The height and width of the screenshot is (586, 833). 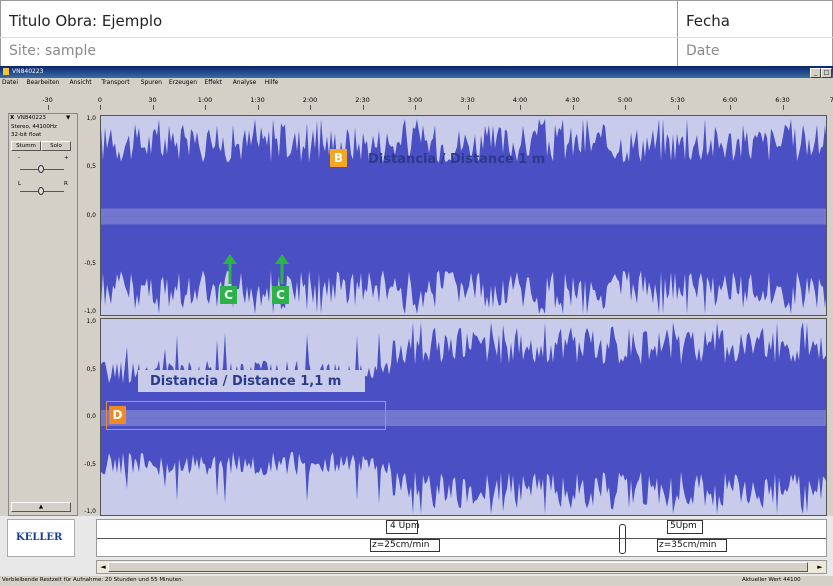 What do you see at coordinates (272, 82) in the screenshot?
I see `menu-item-hilfe: Hilfe` at bounding box center [272, 82].